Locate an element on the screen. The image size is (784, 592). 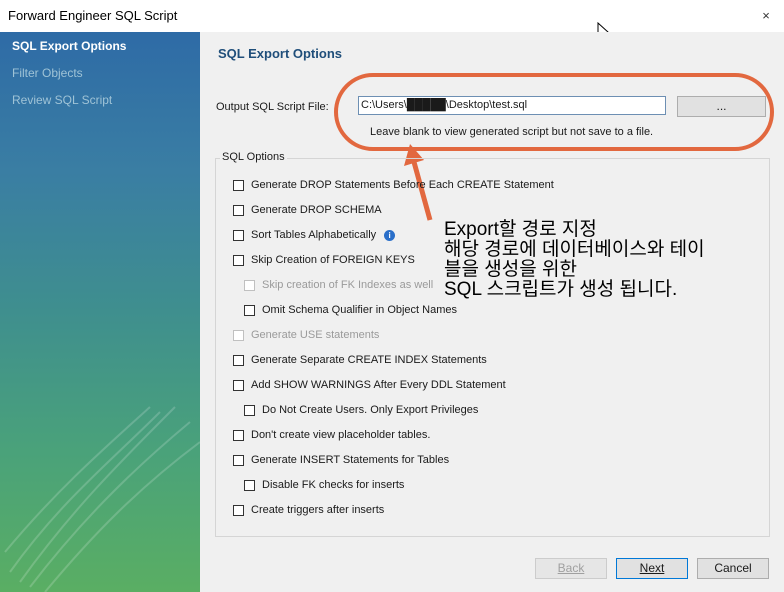
option-row: Don't create view placeholder tables. is located at coordinates (331, 435).